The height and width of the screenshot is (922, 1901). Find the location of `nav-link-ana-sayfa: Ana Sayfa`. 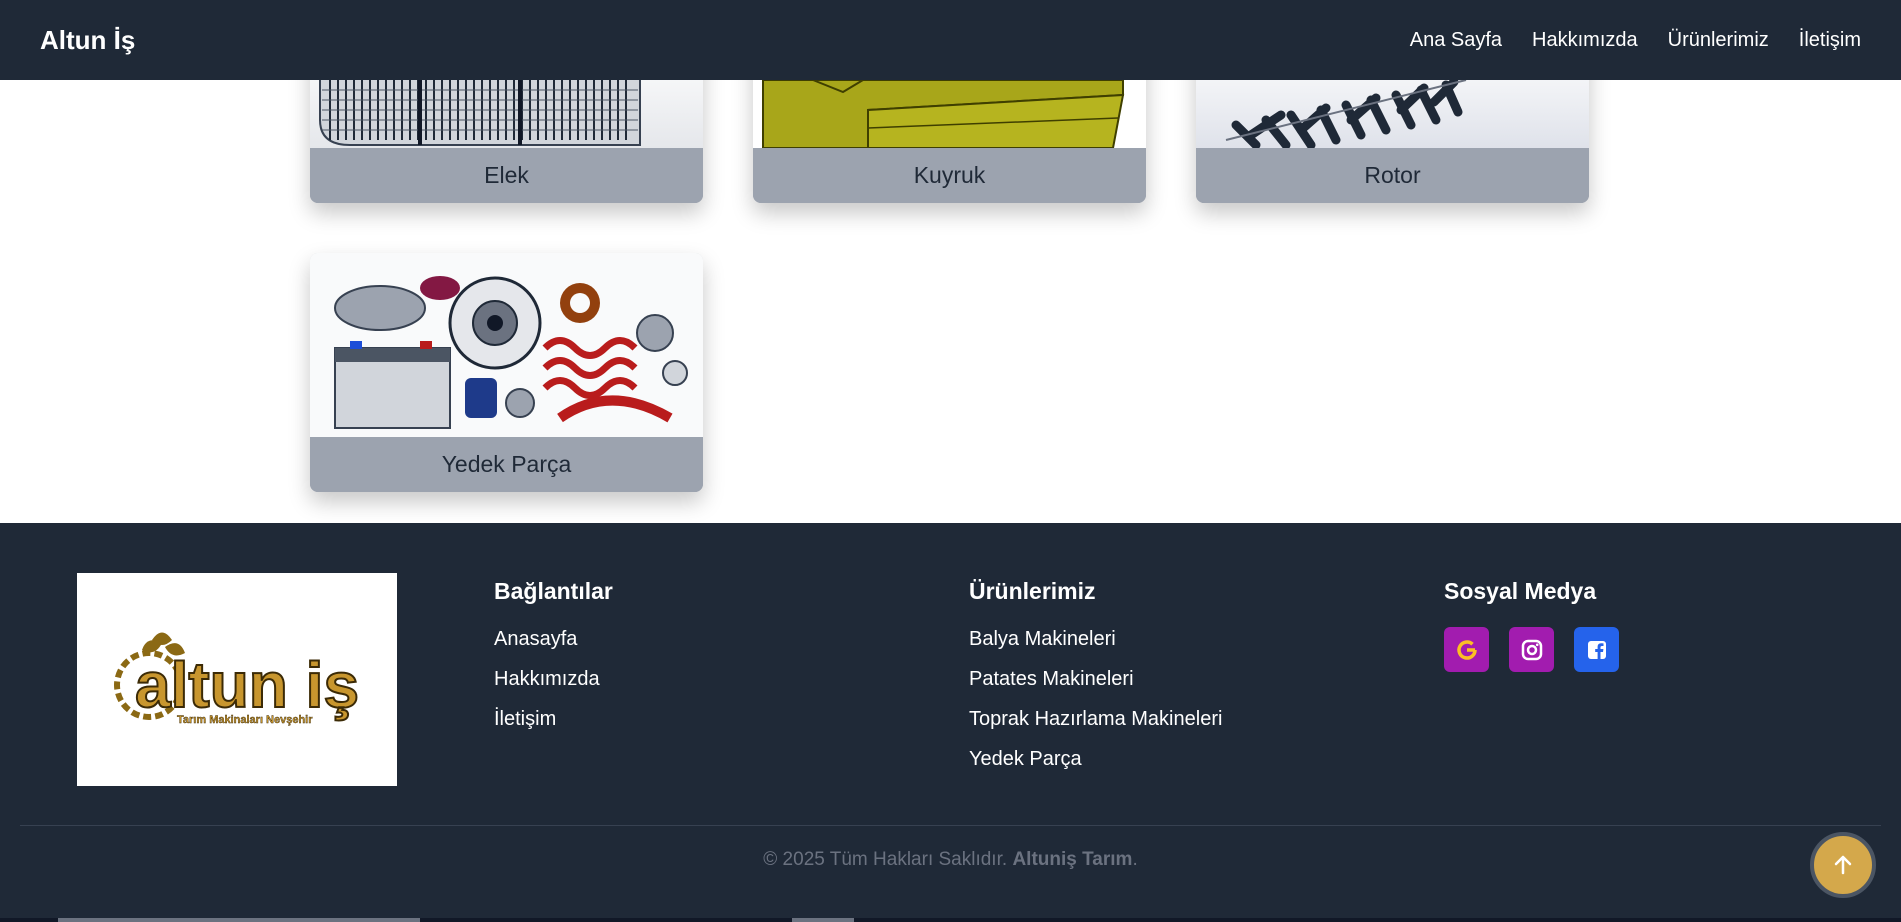

nav-link-ana-sayfa: Ana Sayfa is located at coordinates (1456, 40).